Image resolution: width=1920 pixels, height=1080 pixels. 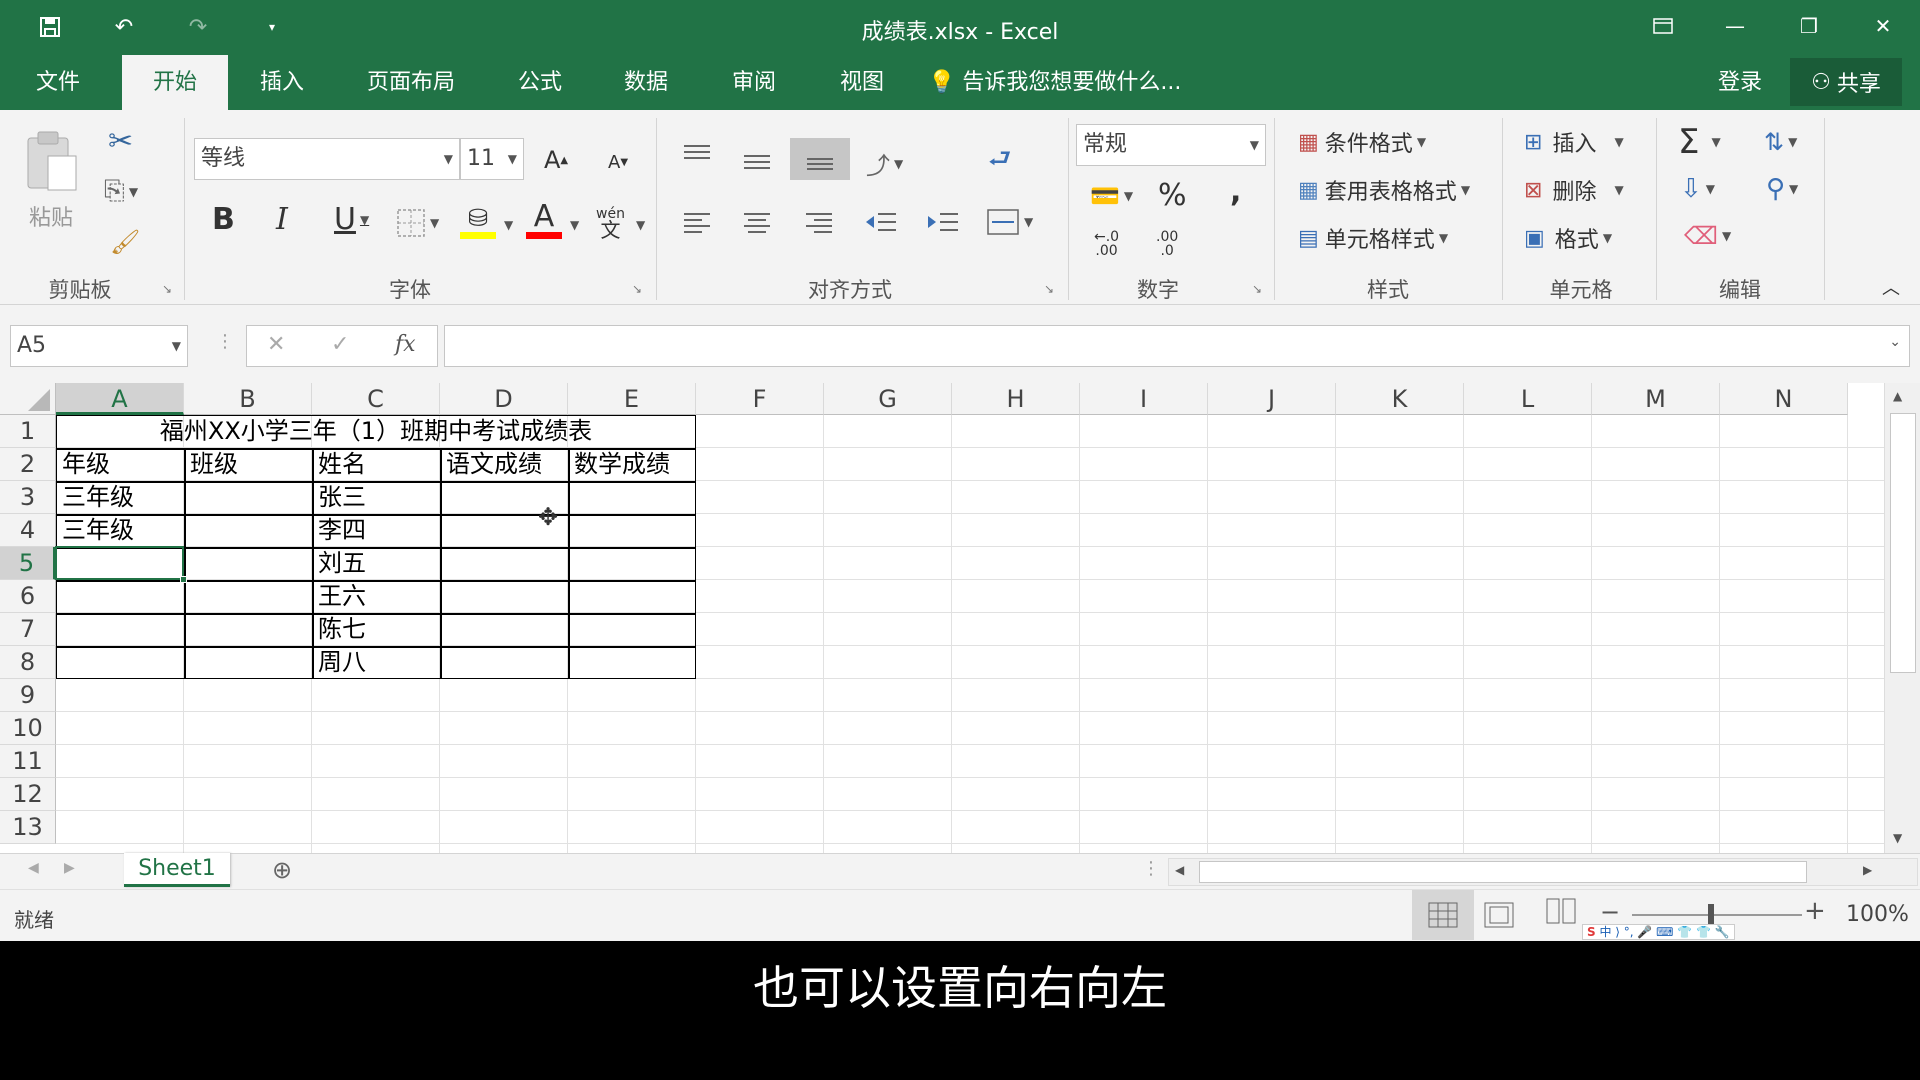 I want to click on header-cell: 班级, so click(x=248, y=464).